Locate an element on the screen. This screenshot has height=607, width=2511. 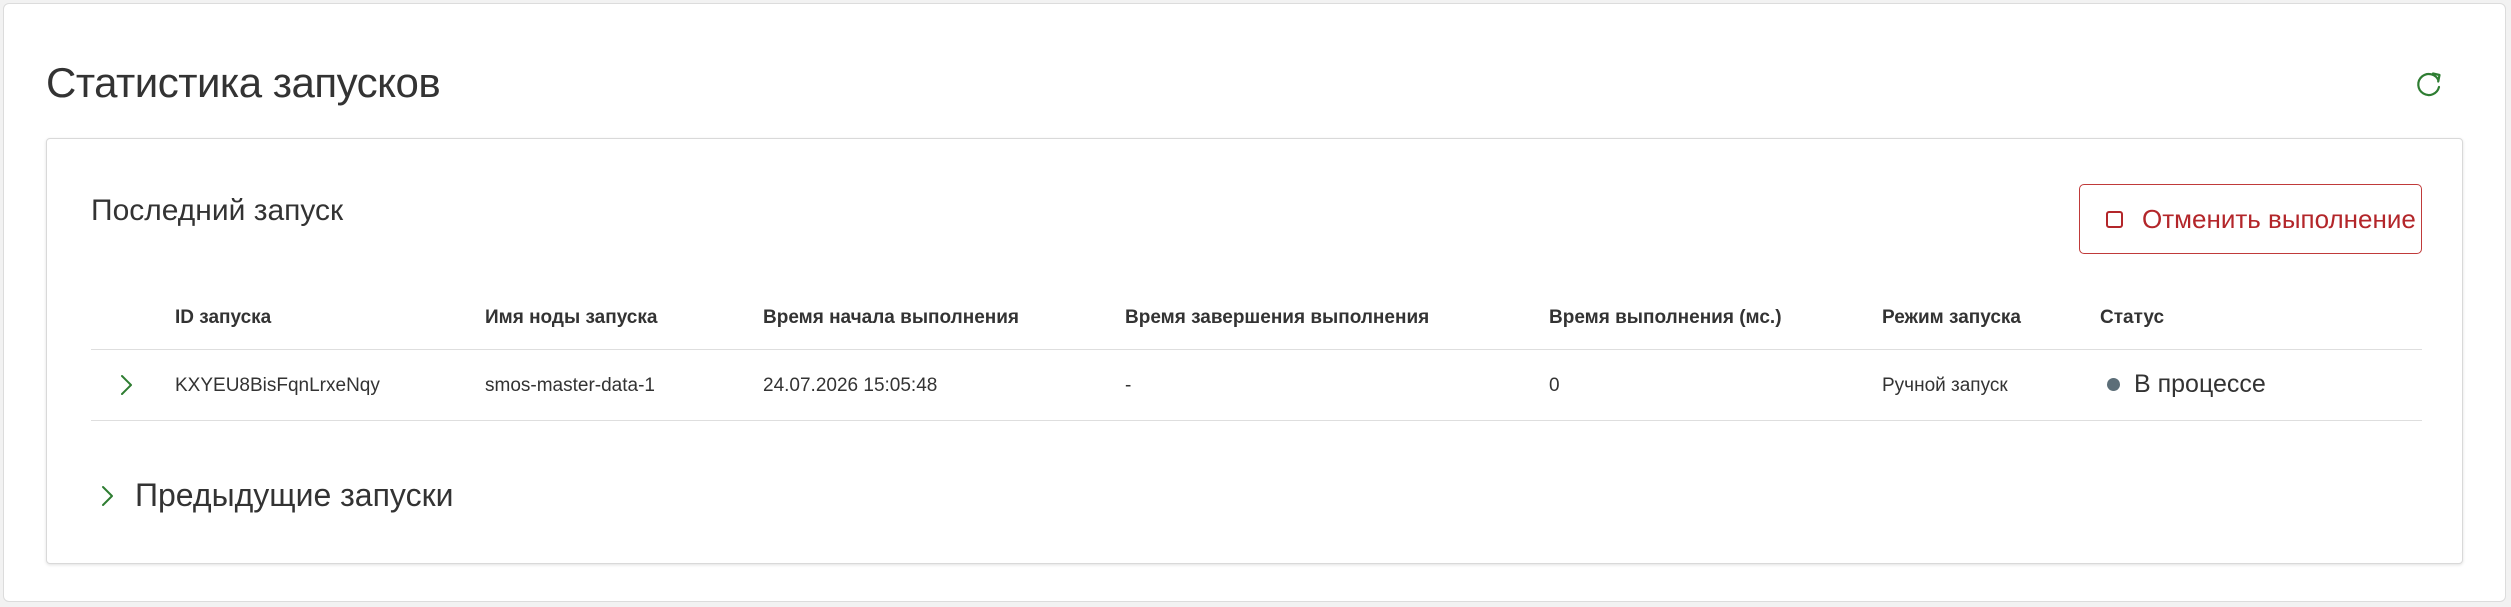
column-header-id: ID запуска is located at coordinates (223, 317).